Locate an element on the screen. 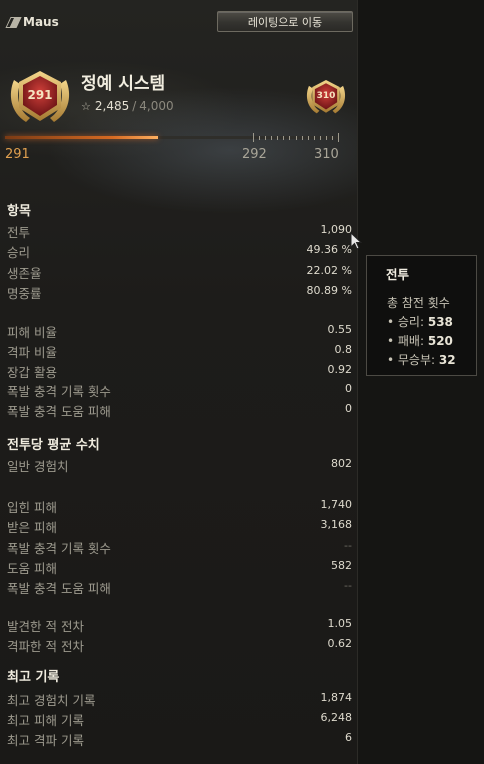 The height and width of the screenshot is (764, 484). tooltip-item-label: • 패배: is located at coordinates (406, 341).